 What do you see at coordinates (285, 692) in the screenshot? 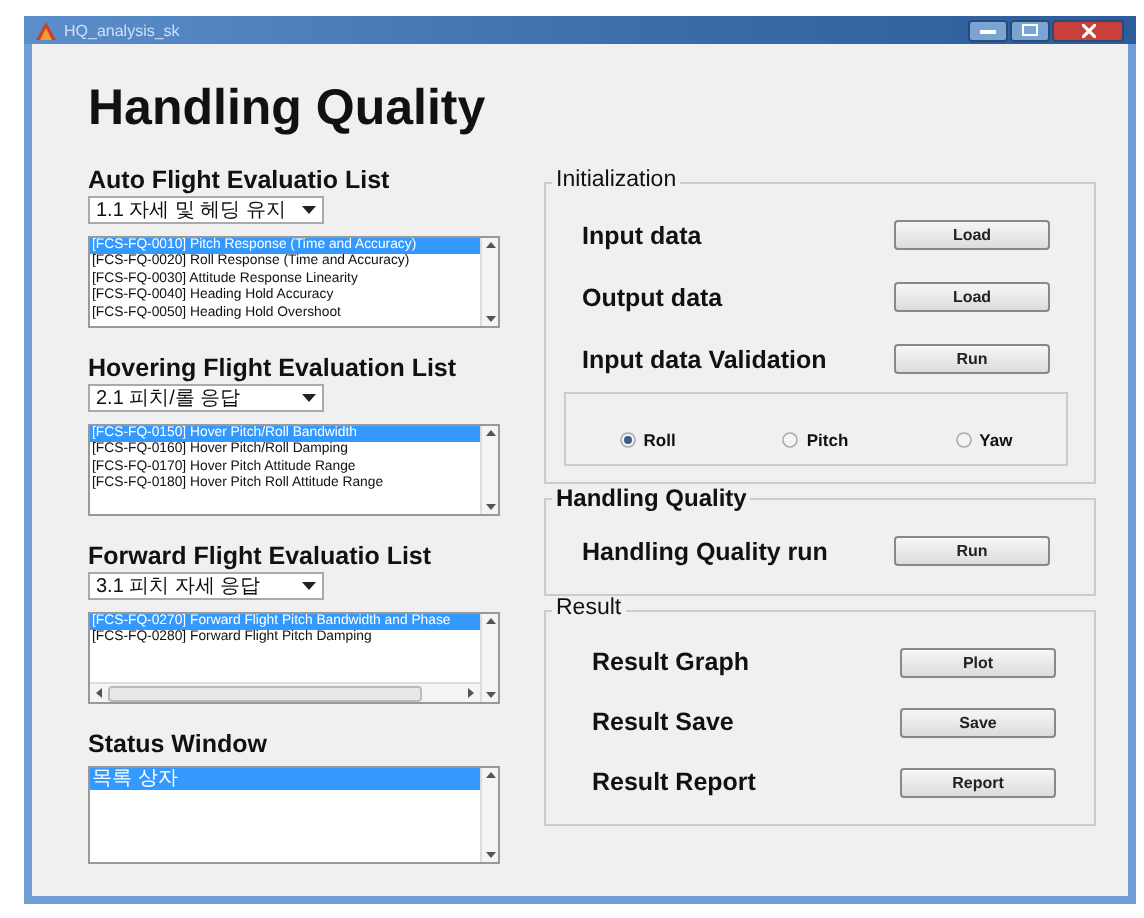
I see `horizontal-scrollbar` at bounding box center [285, 692].